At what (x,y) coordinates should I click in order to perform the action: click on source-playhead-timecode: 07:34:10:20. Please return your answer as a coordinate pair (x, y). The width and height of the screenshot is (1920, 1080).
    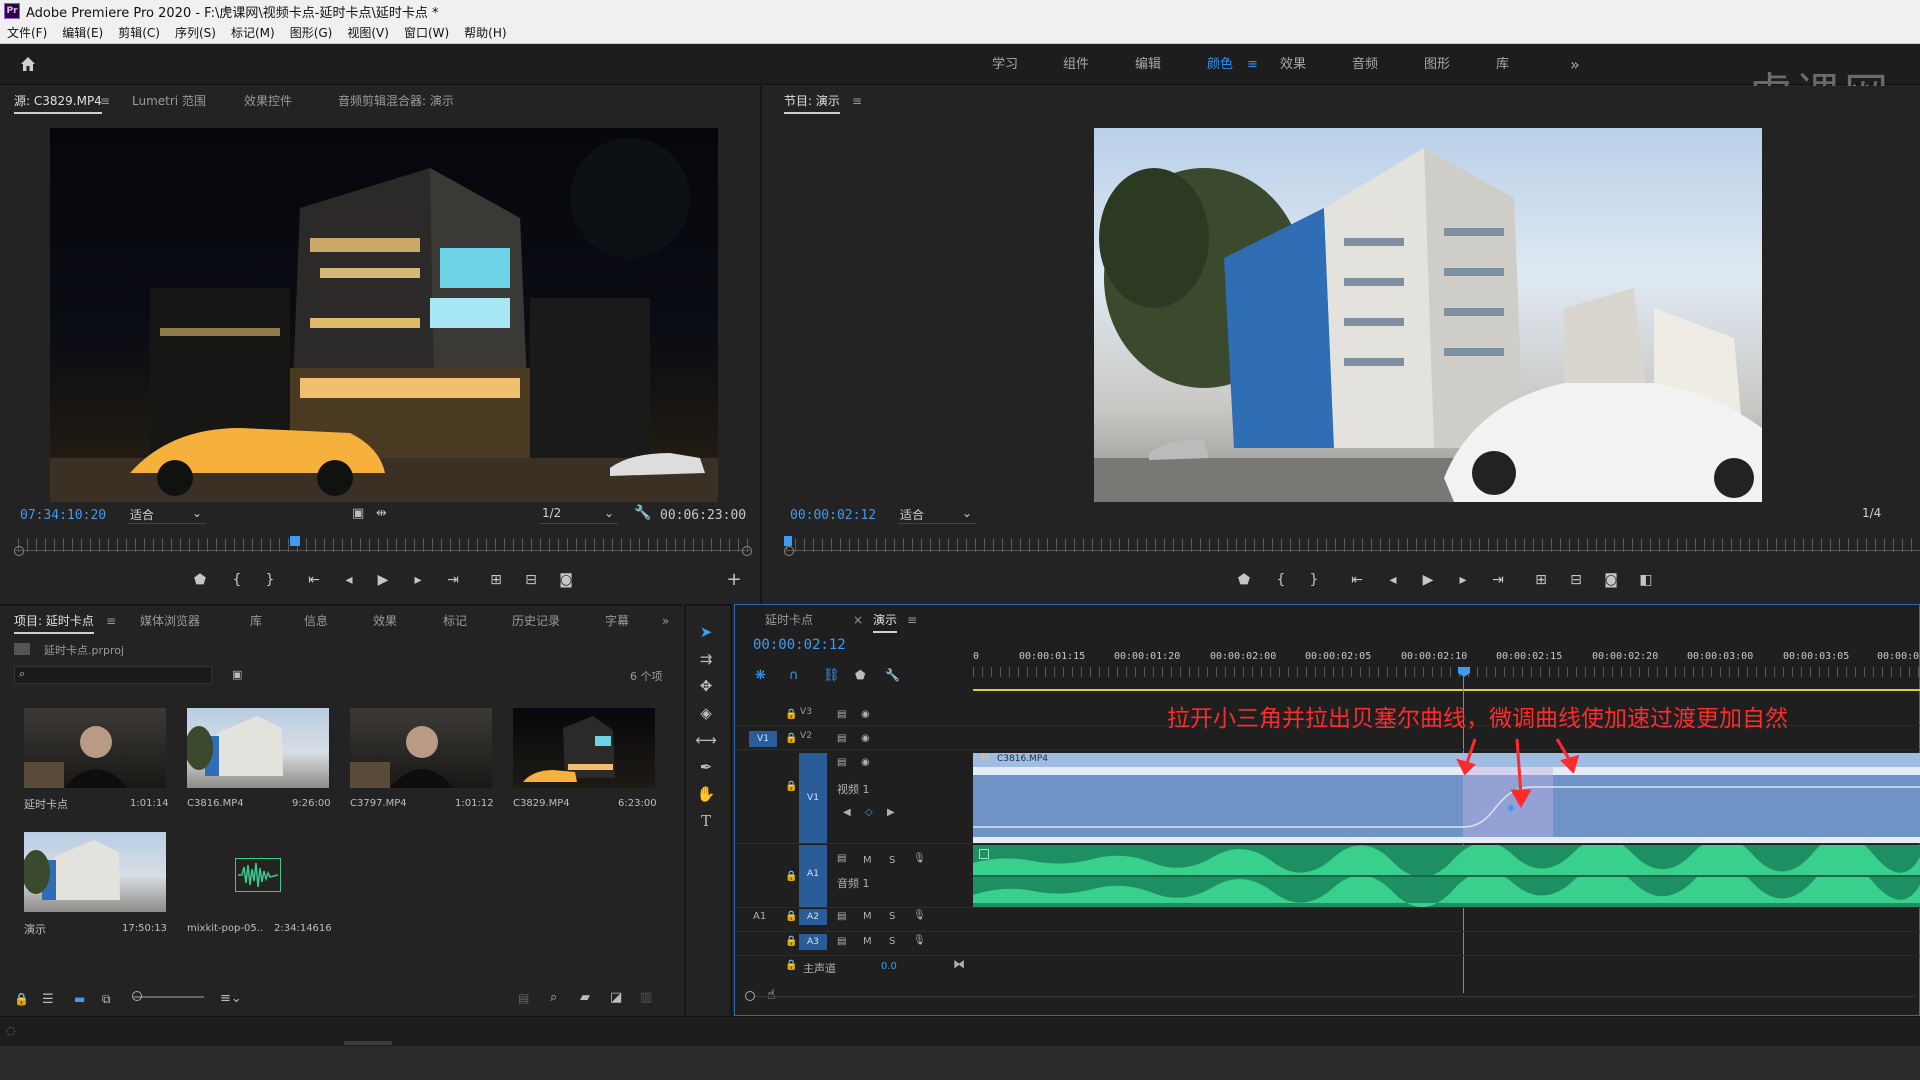
    Looking at the image, I should click on (63, 515).